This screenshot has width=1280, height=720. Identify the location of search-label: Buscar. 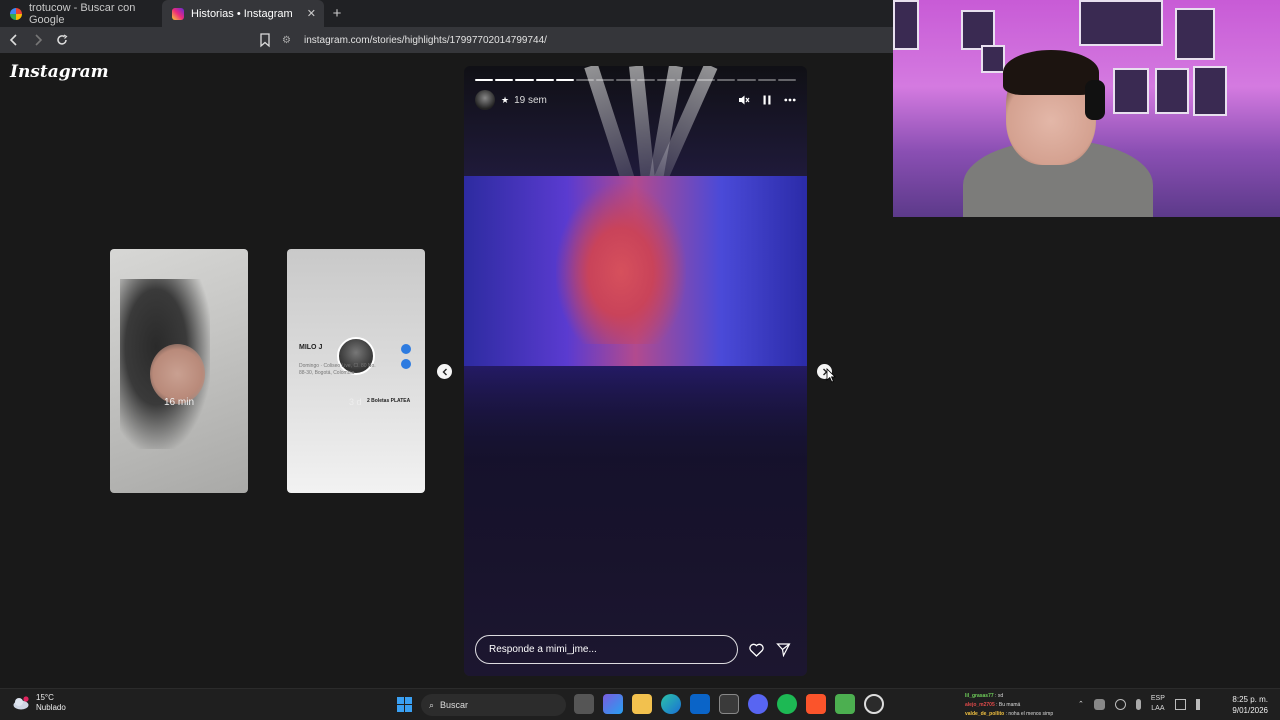
(454, 705).